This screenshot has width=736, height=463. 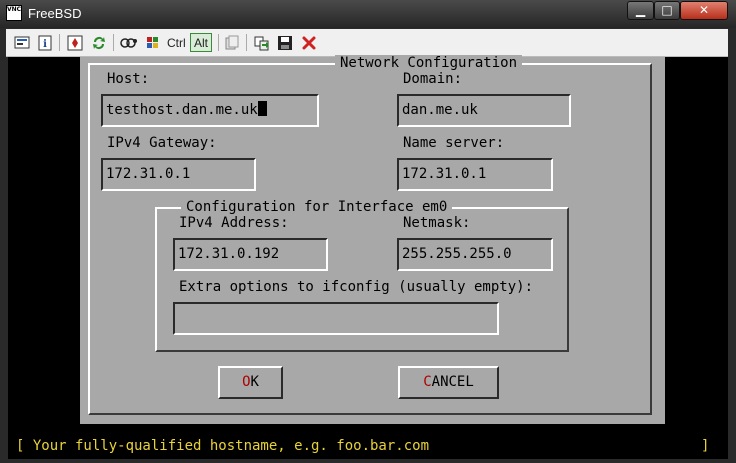 What do you see at coordinates (704, 10) in the screenshot?
I see `close-button: ✕` at bounding box center [704, 10].